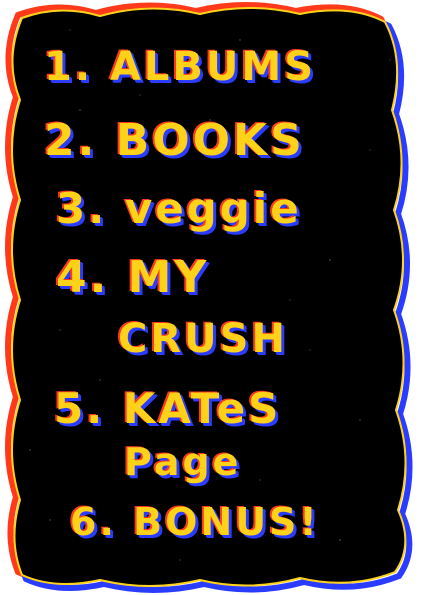  What do you see at coordinates (93, 522) in the screenshot?
I see `menu-item-number: 6.` at bounding box center [93, 522].